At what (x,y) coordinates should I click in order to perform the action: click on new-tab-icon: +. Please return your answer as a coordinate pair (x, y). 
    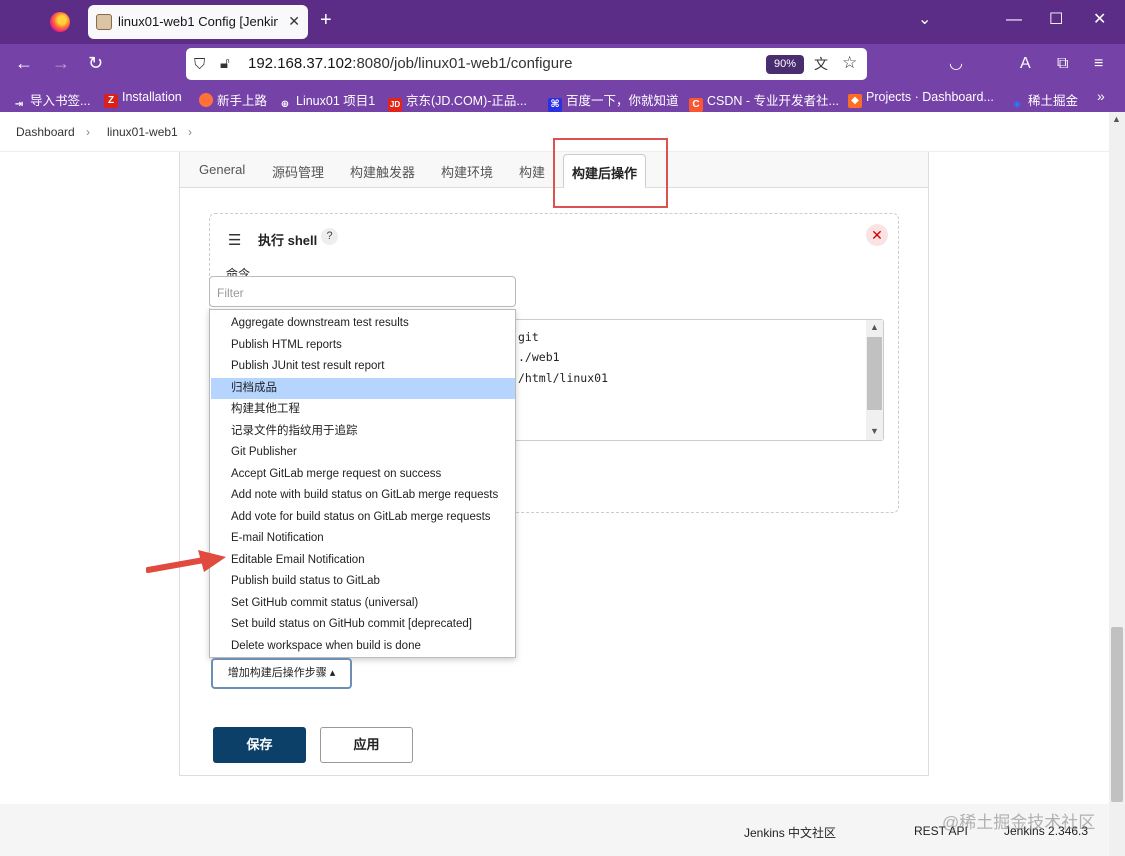
    Looking at the image, I should click on (326, 20).